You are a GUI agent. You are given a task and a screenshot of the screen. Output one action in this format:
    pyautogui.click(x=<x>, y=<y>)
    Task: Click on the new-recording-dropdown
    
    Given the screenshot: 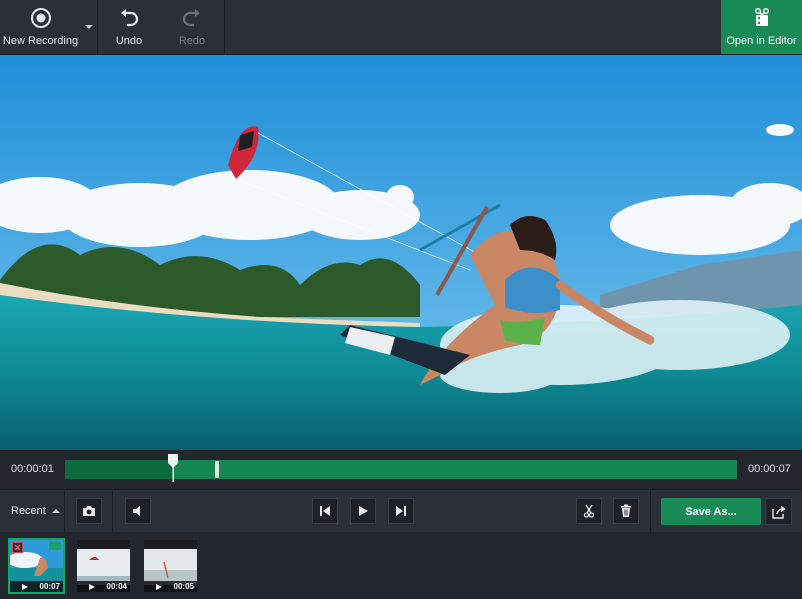 What is the action you would take?
    pyautogui.click(x=89, y=27)
    